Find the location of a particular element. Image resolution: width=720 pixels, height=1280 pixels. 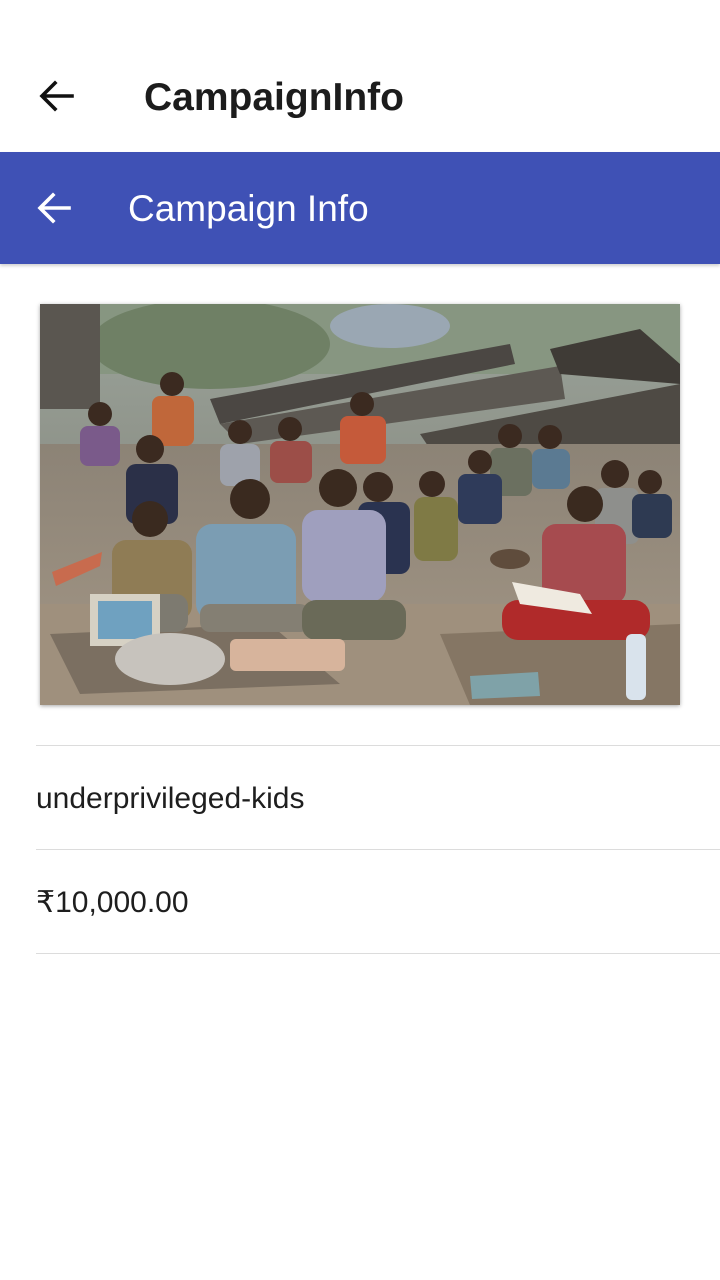

campaign-toolbar: Campaign Info is located at coordinates (360, 208).